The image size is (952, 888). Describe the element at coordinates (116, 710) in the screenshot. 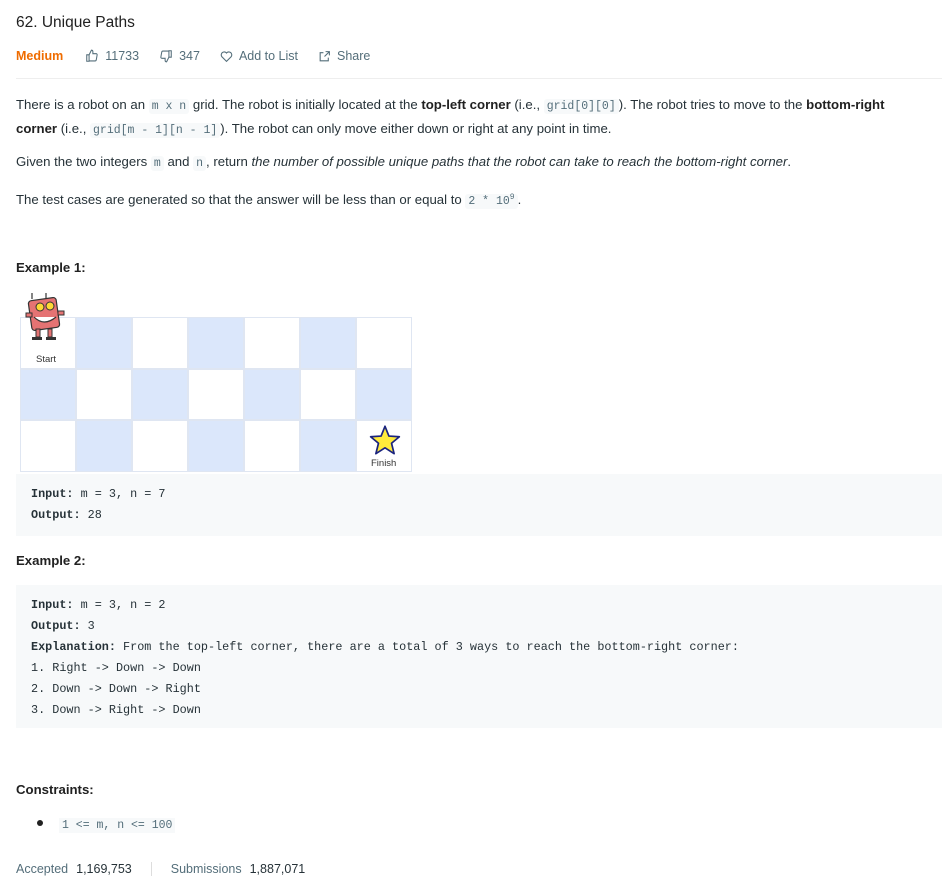

I see `explanation-step: 3. Down -> Right -> Down` at that location.